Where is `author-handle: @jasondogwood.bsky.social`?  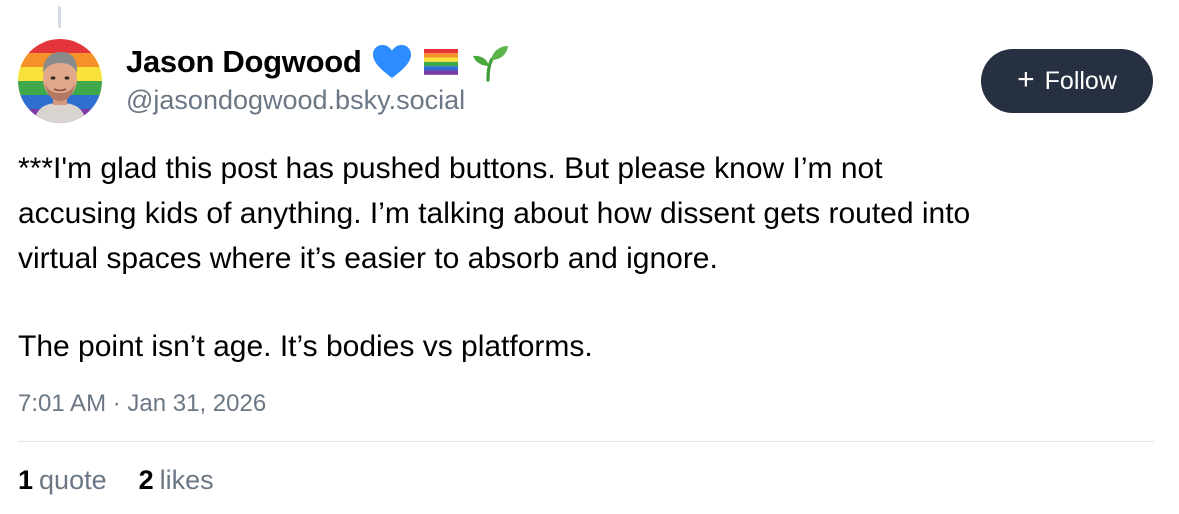 author-handle: @jasondogwood.bsky.social is located at coordinates (295, 100).